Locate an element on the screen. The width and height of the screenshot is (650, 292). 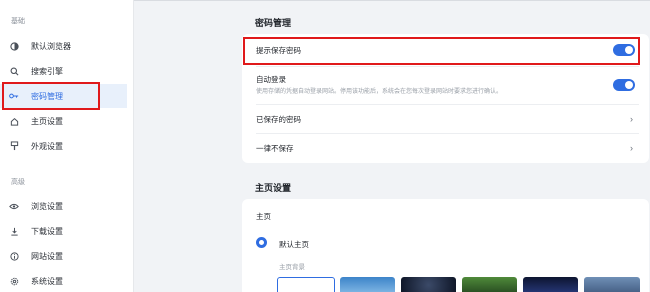
info-icon is located at coordinates (14, 256).